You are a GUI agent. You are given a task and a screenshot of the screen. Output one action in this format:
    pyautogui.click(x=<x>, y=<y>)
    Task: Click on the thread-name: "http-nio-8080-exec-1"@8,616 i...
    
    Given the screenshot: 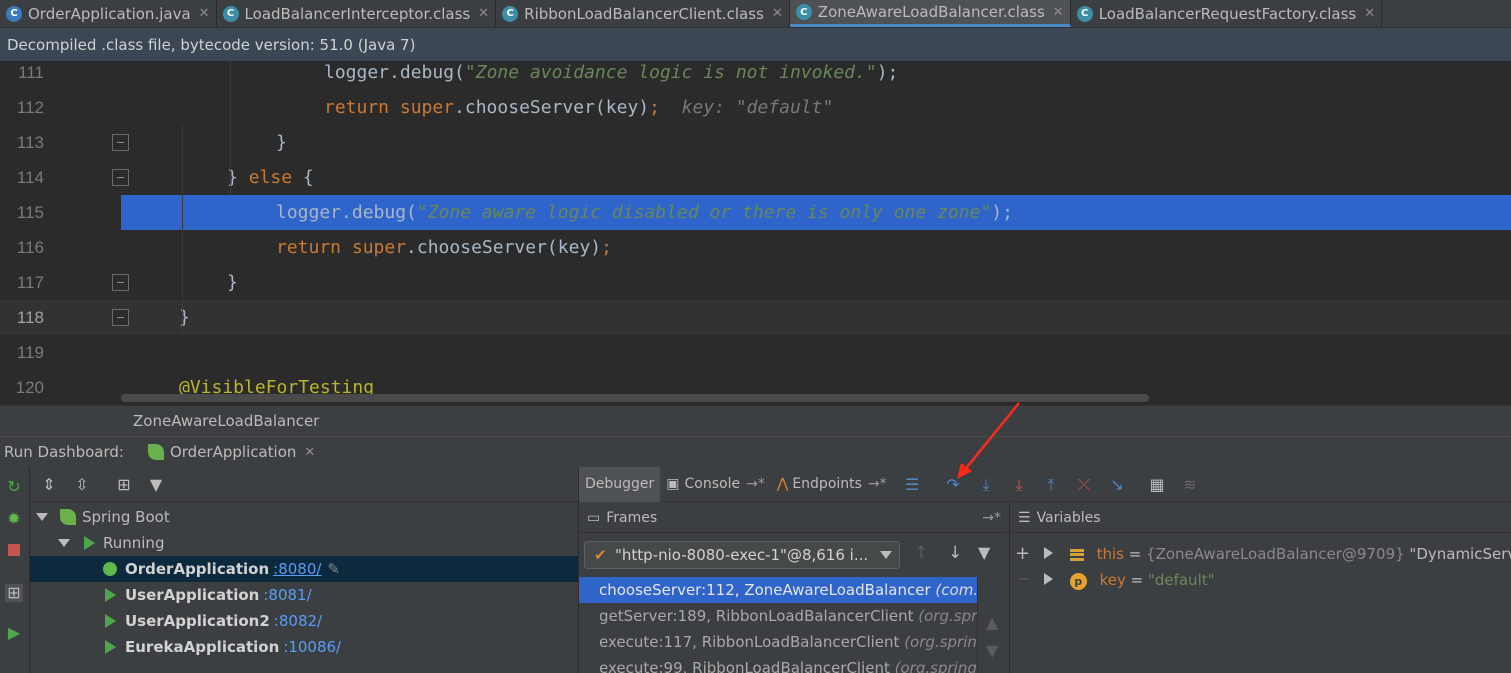 What is the action you would take?
    pyautogui.click(x=742, y=555)
    